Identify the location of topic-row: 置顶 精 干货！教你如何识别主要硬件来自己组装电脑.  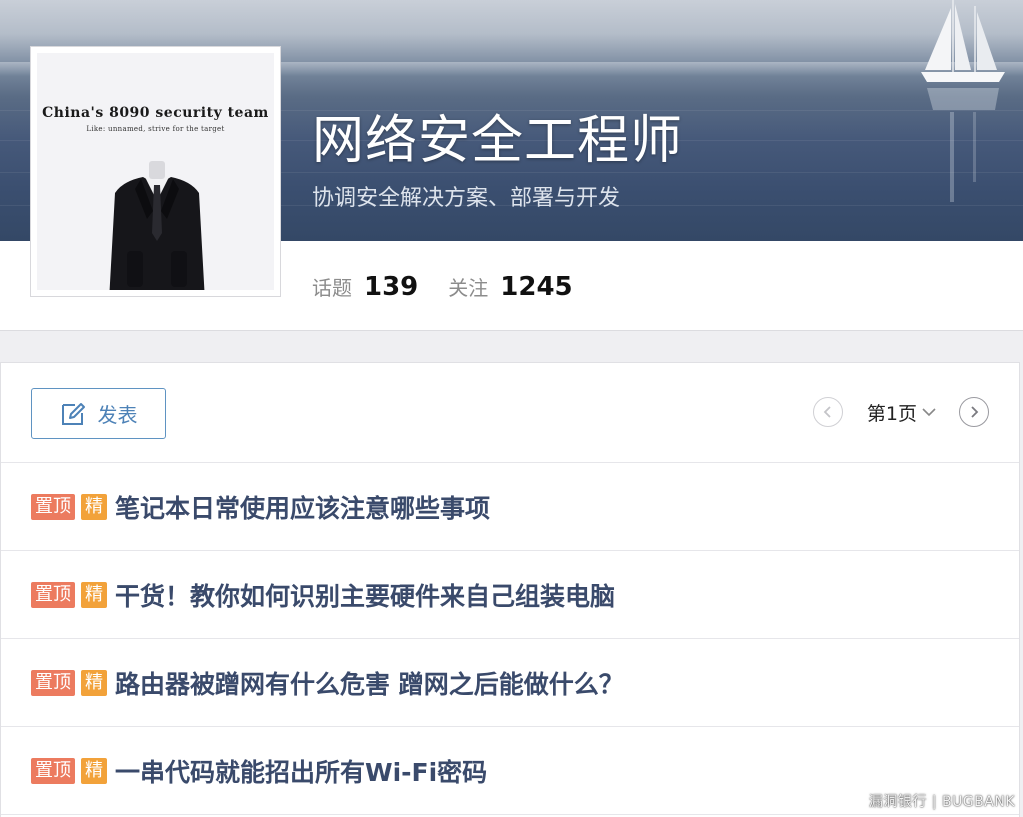
(510, 595).